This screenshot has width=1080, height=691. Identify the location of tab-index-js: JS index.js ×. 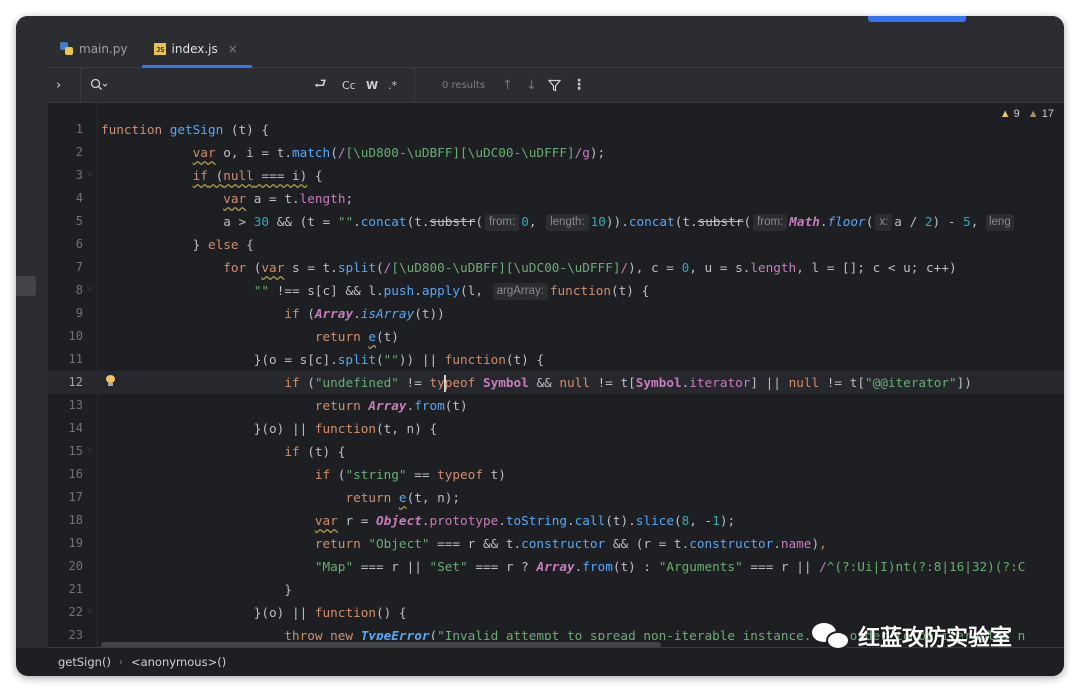
(197, 49).